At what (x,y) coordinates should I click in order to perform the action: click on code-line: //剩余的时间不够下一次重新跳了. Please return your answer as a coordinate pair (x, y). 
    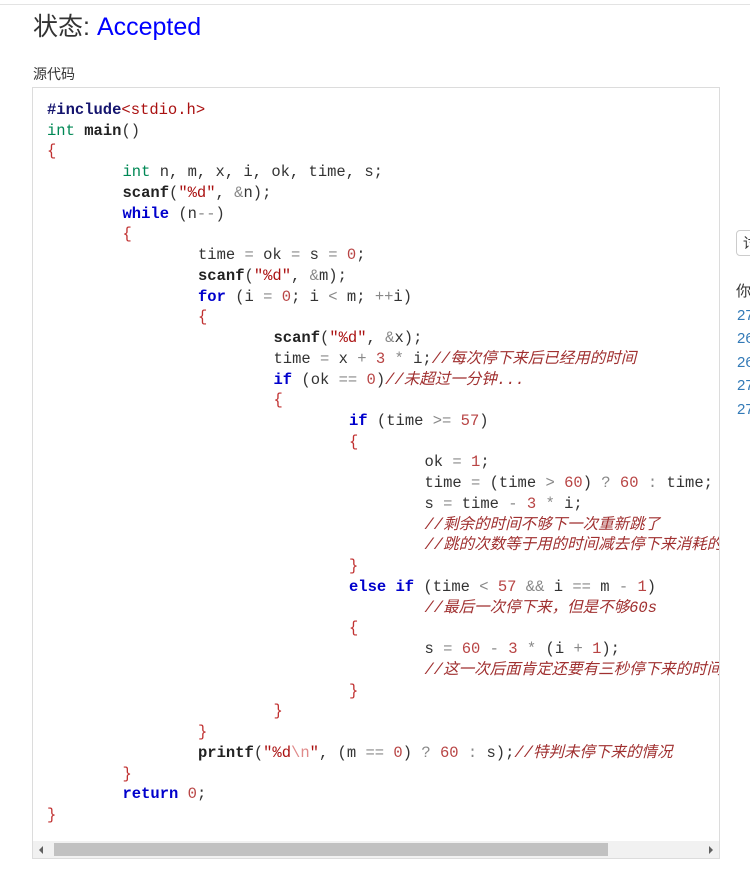
    Looking at the image, I should click on (383, 525).